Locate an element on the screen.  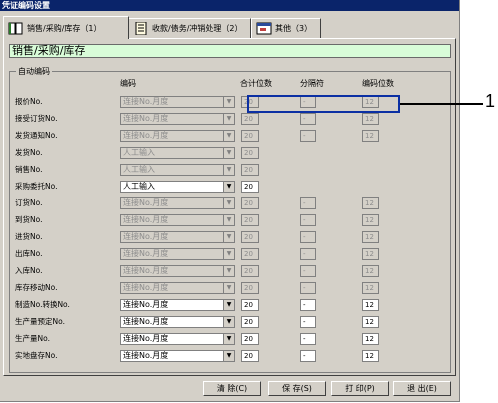
callout-number: 1 is located at coordinates (490, 101).